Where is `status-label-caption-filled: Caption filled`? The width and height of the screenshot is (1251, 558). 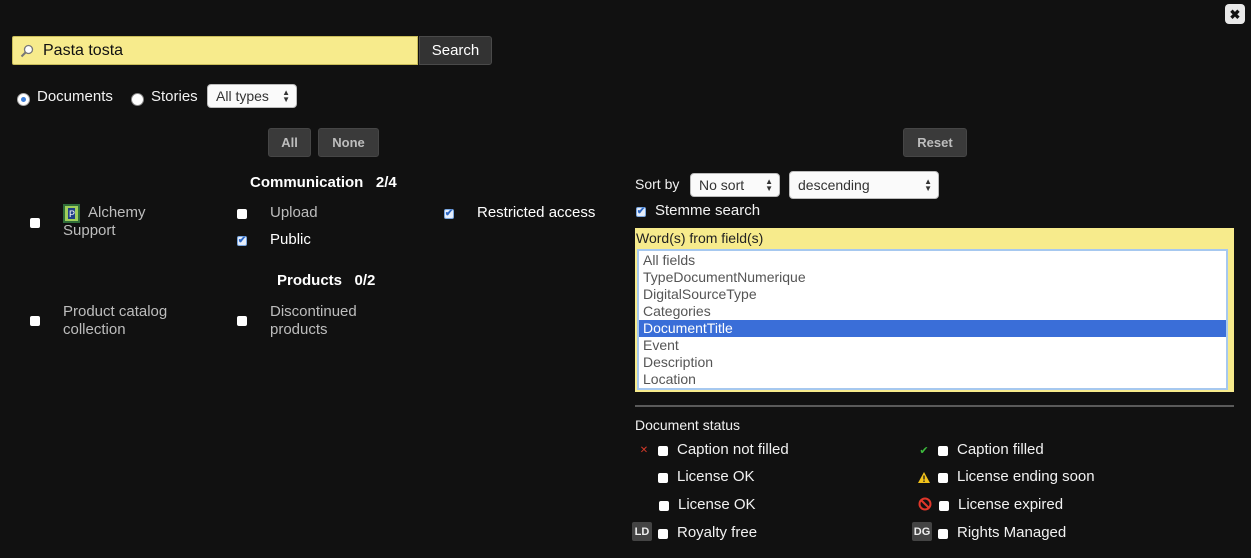
status-label-caption-filled: Caption filled is located at coordinates (1000, 449).